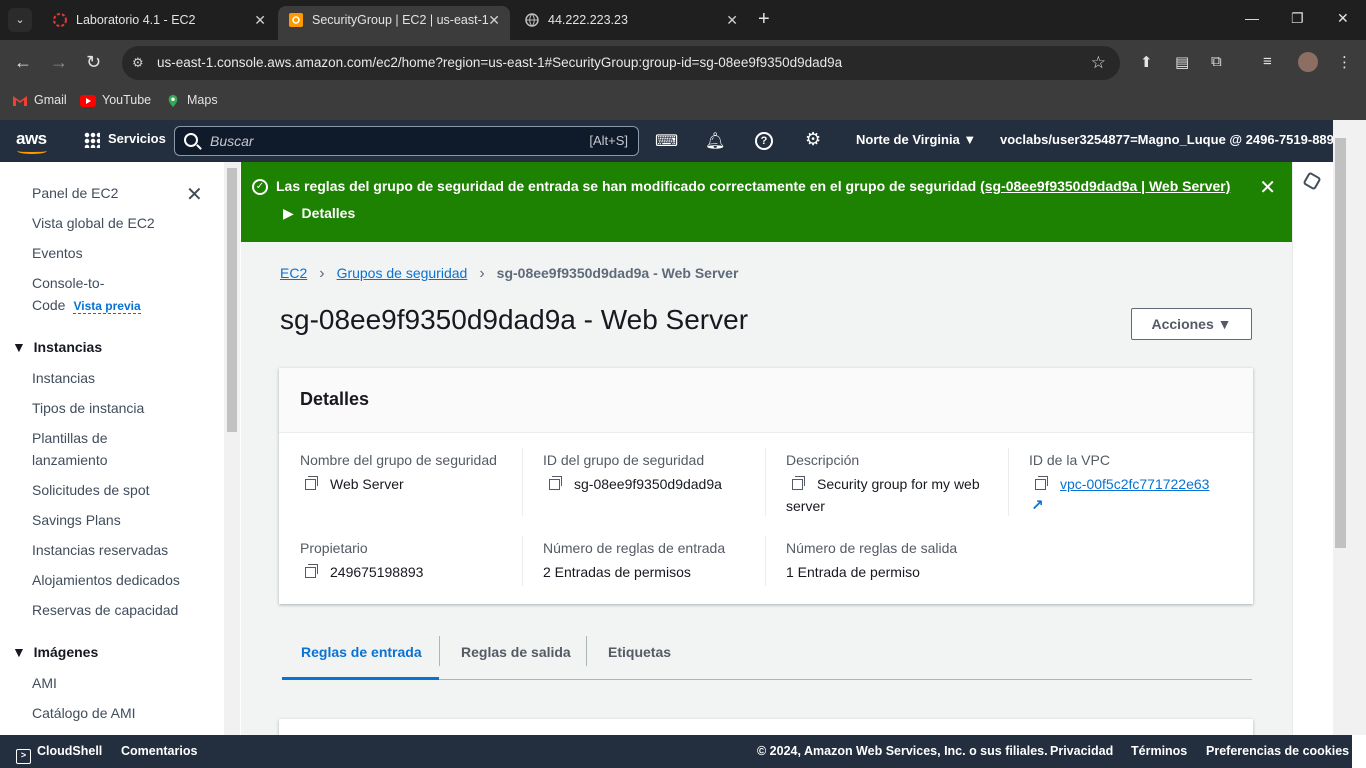  I want to click on tab-divider, so click(586, 651).